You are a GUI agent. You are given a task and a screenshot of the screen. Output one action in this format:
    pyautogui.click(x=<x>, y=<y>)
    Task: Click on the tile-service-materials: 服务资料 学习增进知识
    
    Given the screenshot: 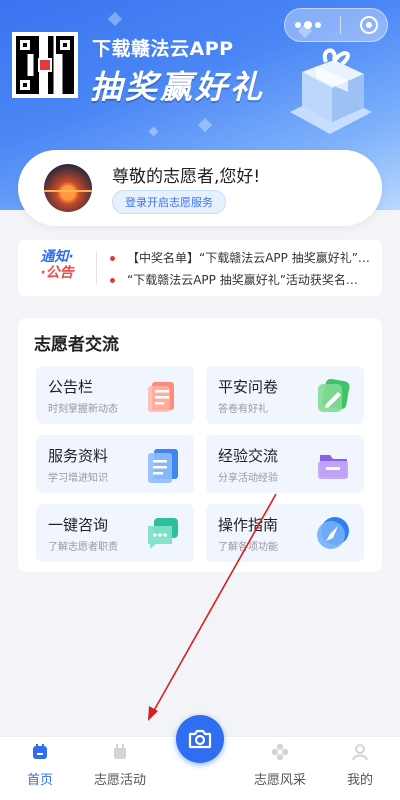 What is the action you would take?
    pyautogui.click(x=115, y=464)
    